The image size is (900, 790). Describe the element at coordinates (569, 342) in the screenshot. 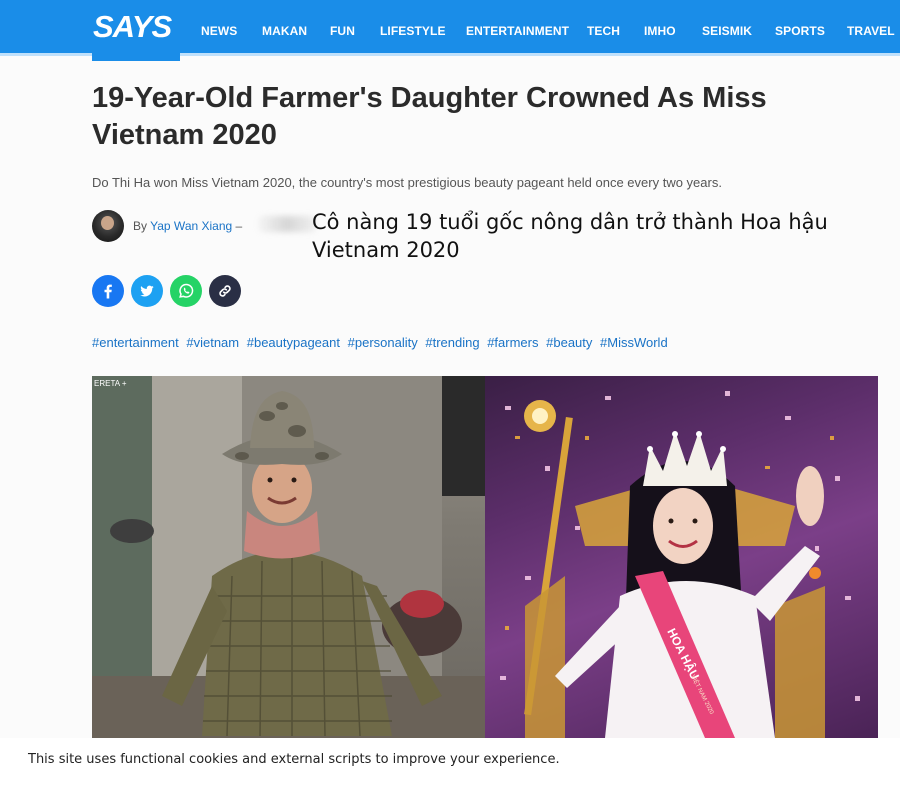

I see `hashtag-link: #beauty` at that location.